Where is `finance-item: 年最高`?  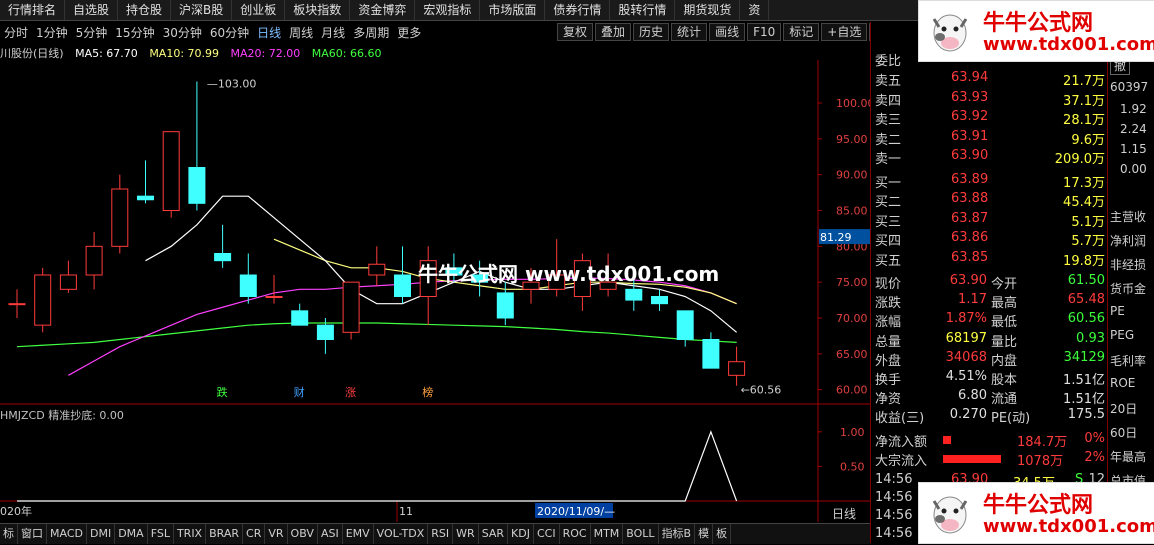 finance-item: 年最高 is located at coordinates (1128, 456).